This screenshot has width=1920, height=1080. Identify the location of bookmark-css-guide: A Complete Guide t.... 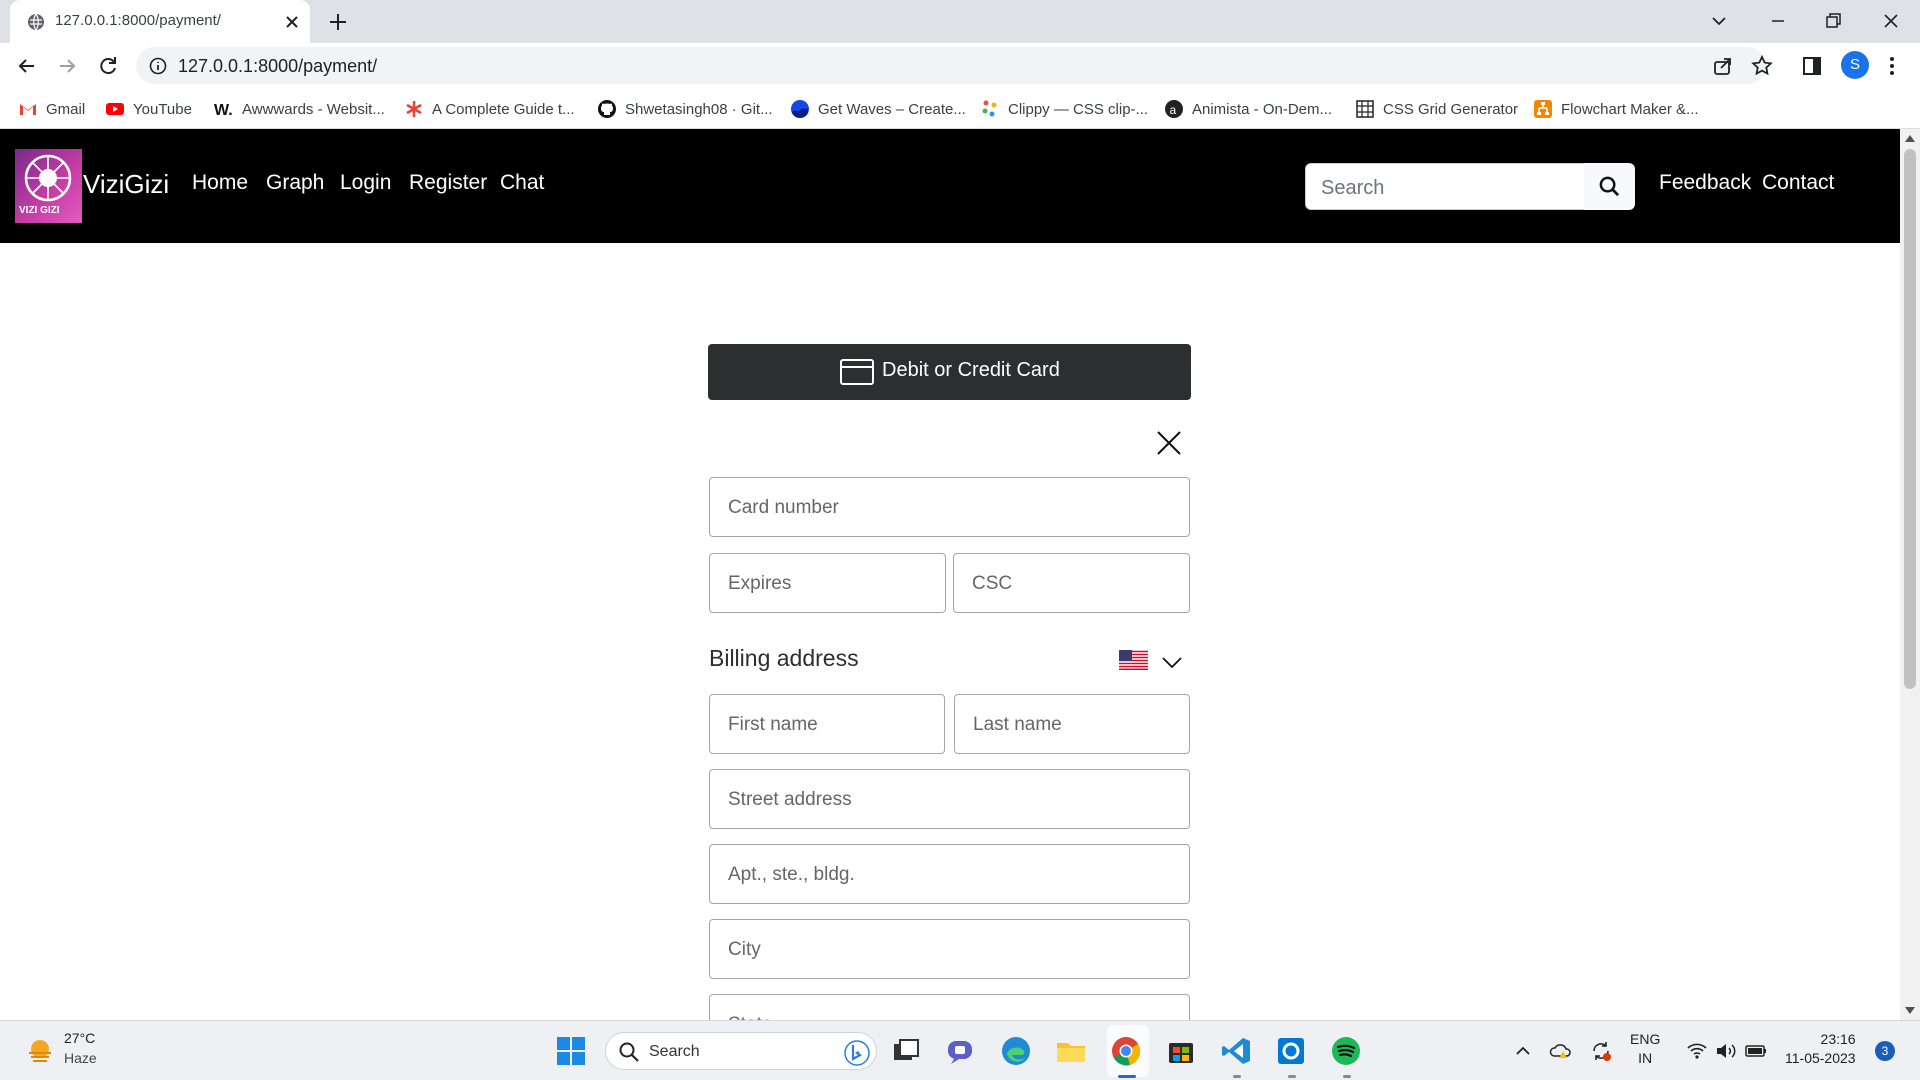
(489, 109).